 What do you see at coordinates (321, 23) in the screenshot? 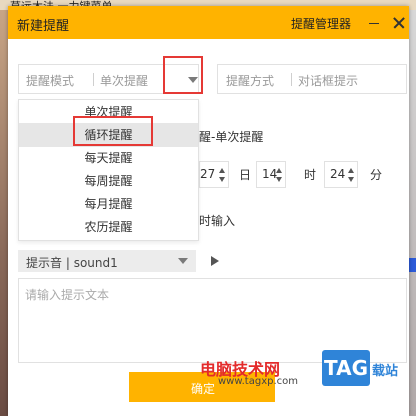
I see `reminder-manager-link: 提醒管理器` at bounding box center [321, 23].